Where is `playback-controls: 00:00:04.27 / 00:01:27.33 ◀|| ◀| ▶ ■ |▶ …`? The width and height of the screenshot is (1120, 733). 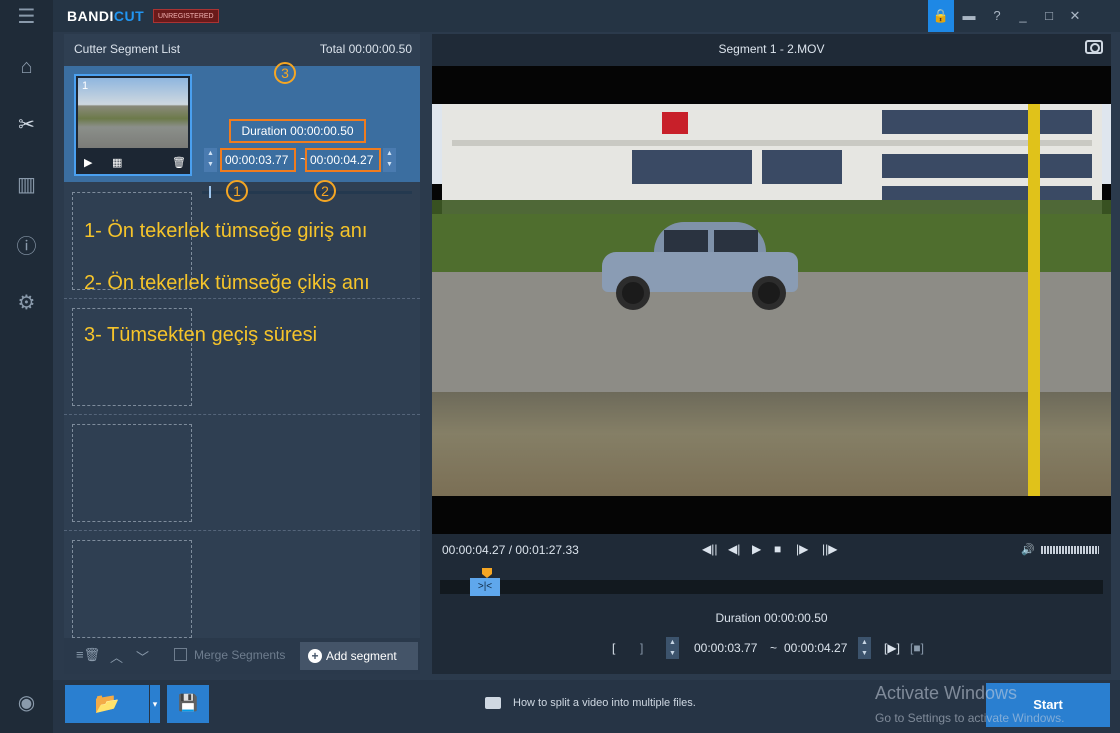
playback-controls: 00:00:04.27 / 00:01:27.33 ◀|| ◀| ▶ ■ |▶ … is located at coordinates (771, 550).